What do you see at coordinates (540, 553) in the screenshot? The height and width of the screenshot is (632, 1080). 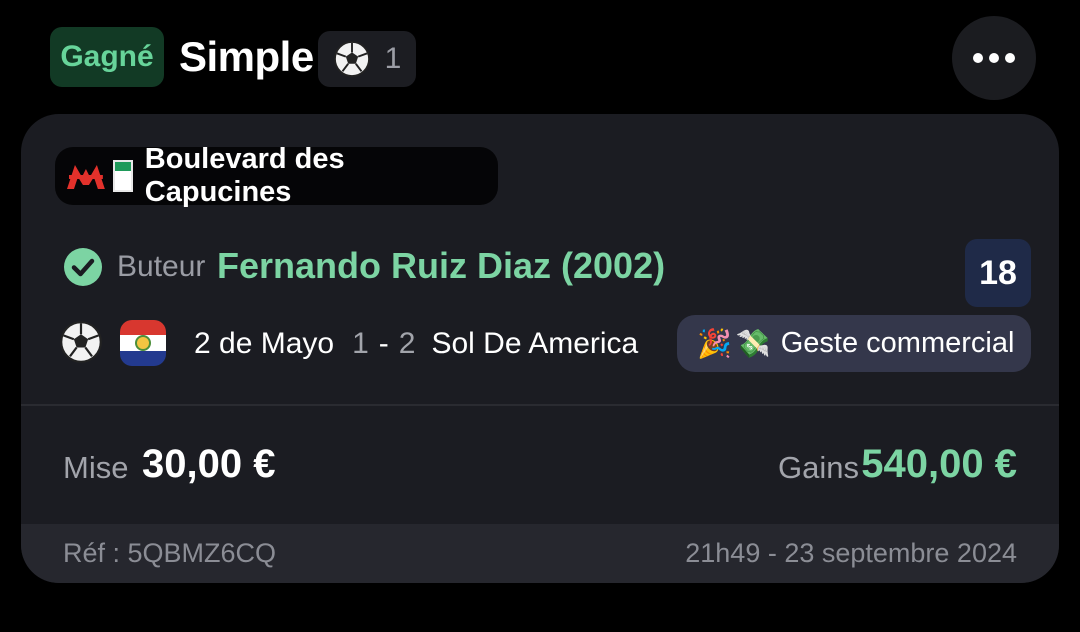 I see `card-footer: Réf : 5QBMZ6CQ 21h49 - 23 septembre 2024` at bounding box center [540, 553].